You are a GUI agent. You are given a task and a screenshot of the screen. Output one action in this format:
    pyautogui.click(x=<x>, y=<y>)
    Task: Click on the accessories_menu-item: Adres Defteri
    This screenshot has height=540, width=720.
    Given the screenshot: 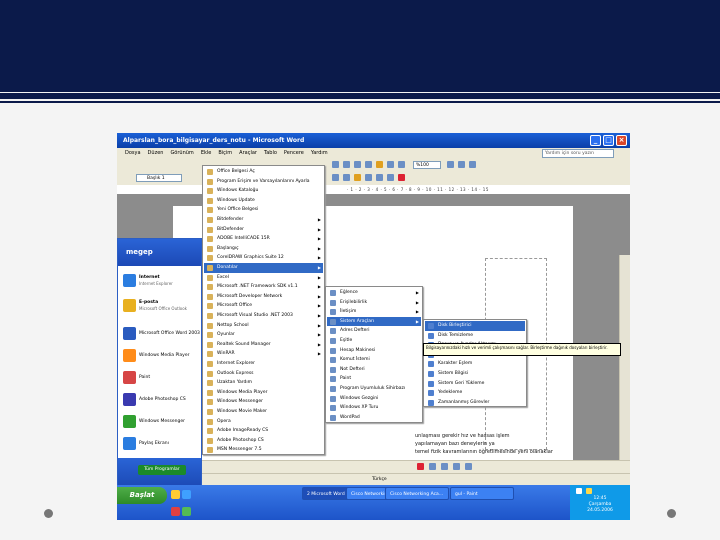 What is the action you would take?
    pyautogui.click(x=374, y=331)
    